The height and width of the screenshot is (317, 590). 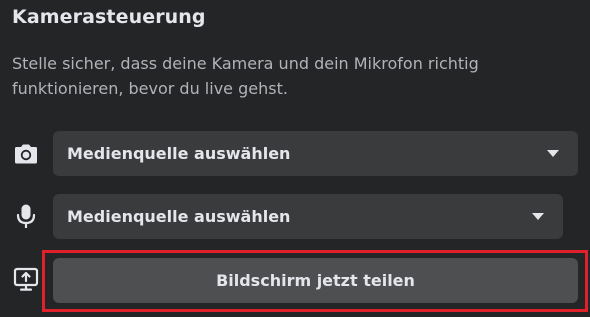 I want to click on section-title: Kamerasteuerung, so click(x=109, y=17).